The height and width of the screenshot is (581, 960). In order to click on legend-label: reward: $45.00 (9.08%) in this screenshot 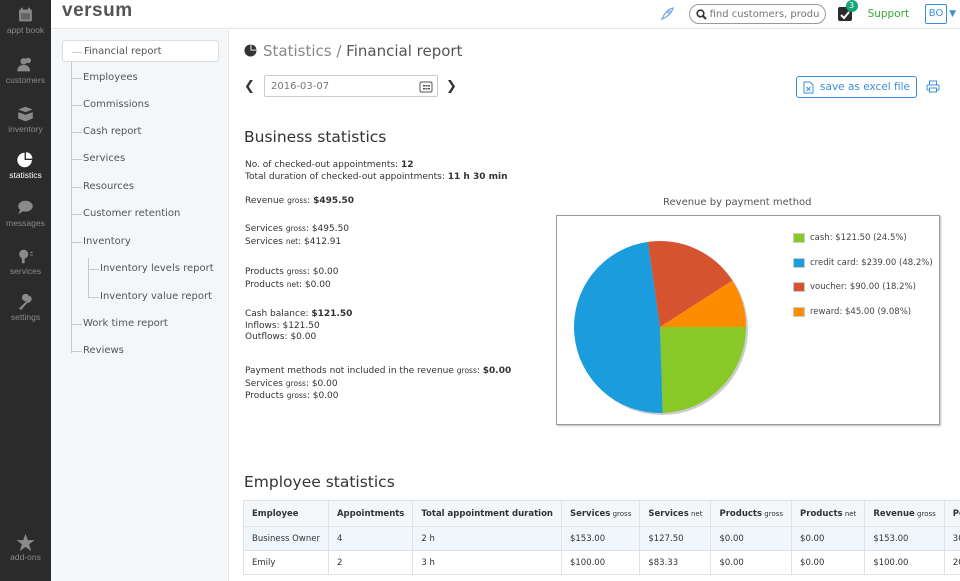, I will do `click(861, 311)`.